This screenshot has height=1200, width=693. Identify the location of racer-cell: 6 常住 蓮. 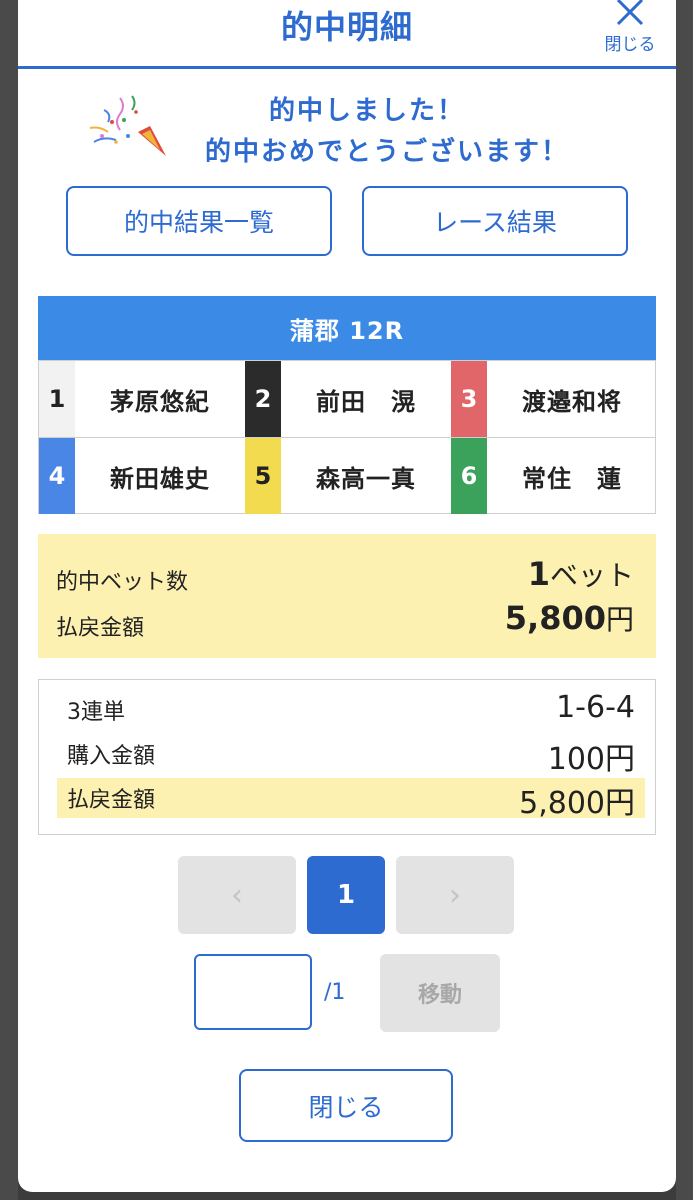
(554, 476).